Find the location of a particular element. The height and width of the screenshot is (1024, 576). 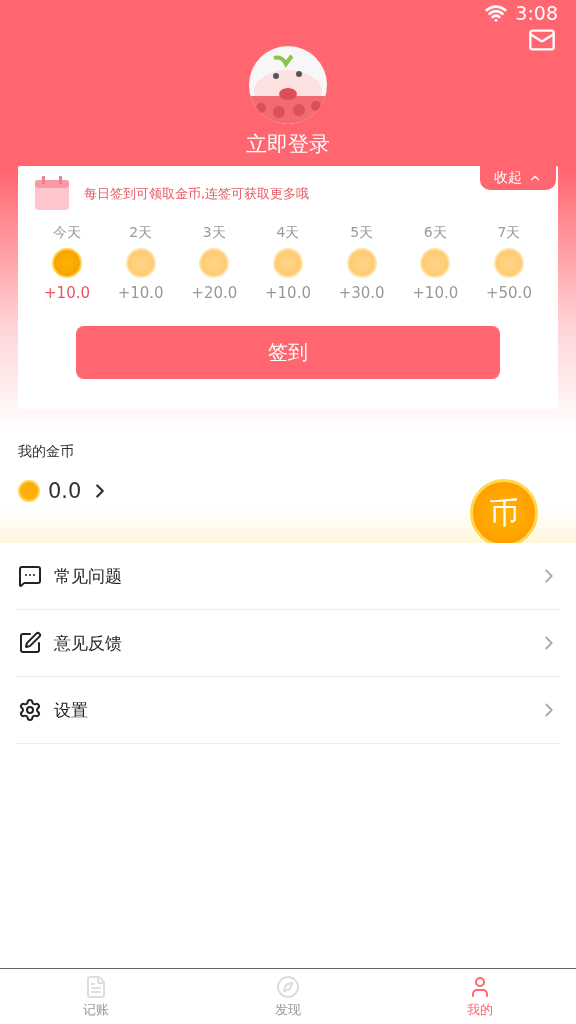

collapse-button: 收起 is located at coordinates (518, 178).